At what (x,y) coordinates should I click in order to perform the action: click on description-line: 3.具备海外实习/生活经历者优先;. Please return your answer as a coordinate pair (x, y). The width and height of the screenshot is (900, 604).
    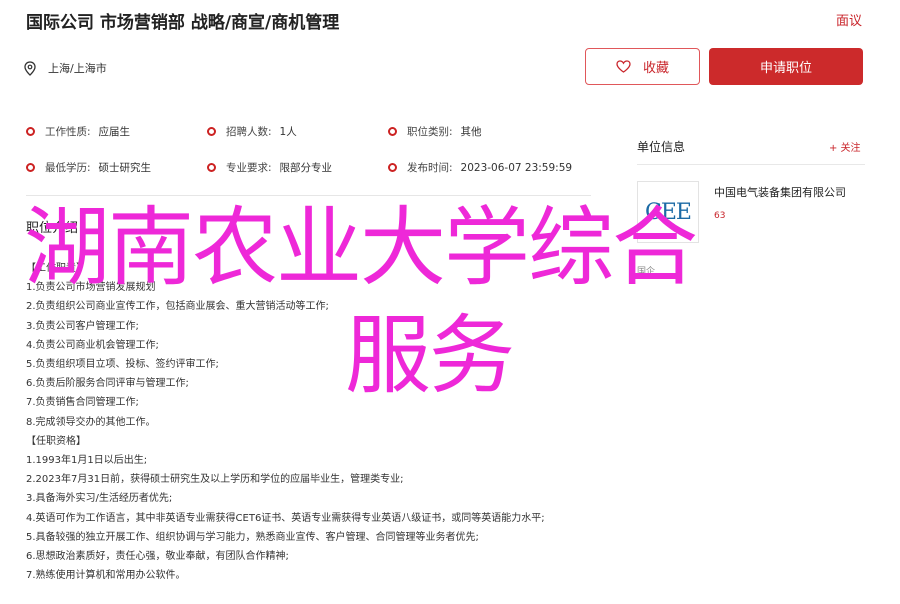
    Looking at the image, I should click on (99, 499).